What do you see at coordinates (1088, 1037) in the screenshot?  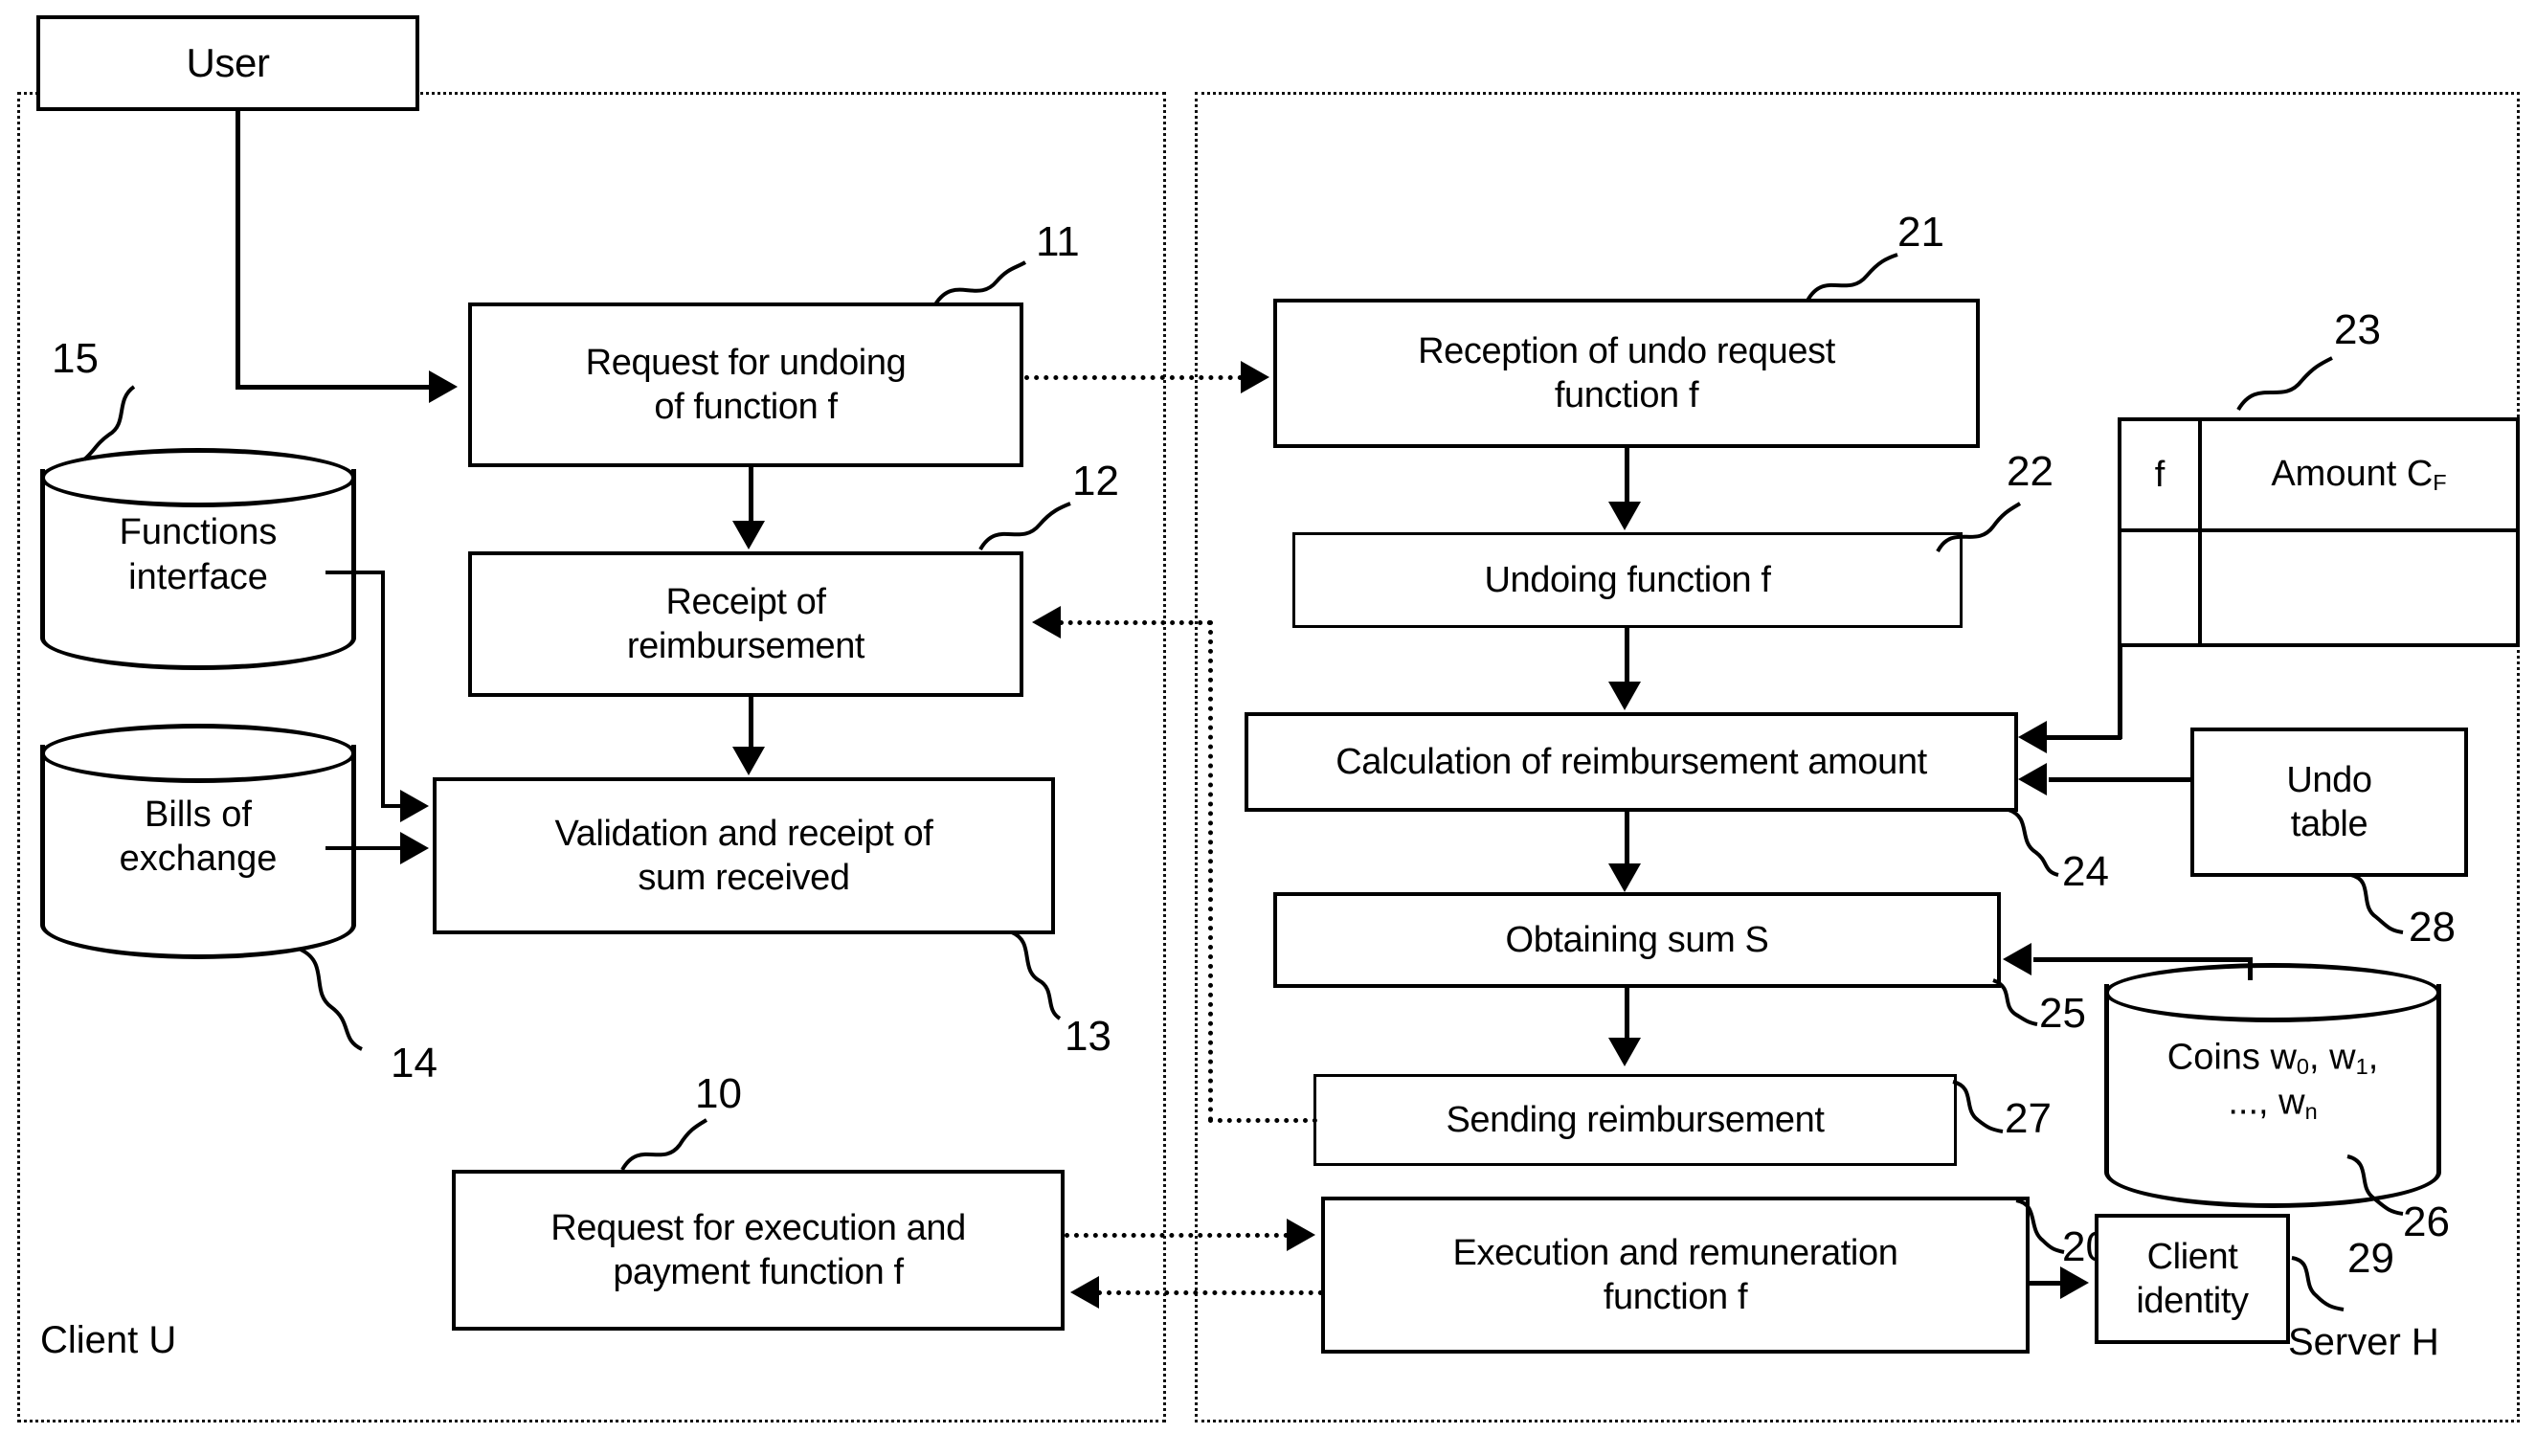 I see `ref-13: 13` at bounding box center [1088, 1037].